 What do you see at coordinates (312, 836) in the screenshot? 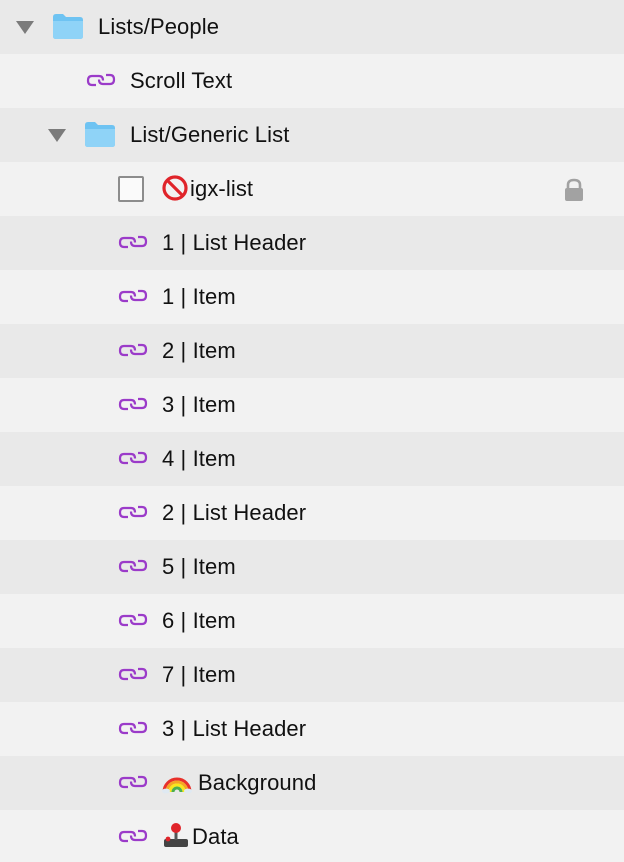
I see `layer-row-data: Data` at bounding box center [312, 836].